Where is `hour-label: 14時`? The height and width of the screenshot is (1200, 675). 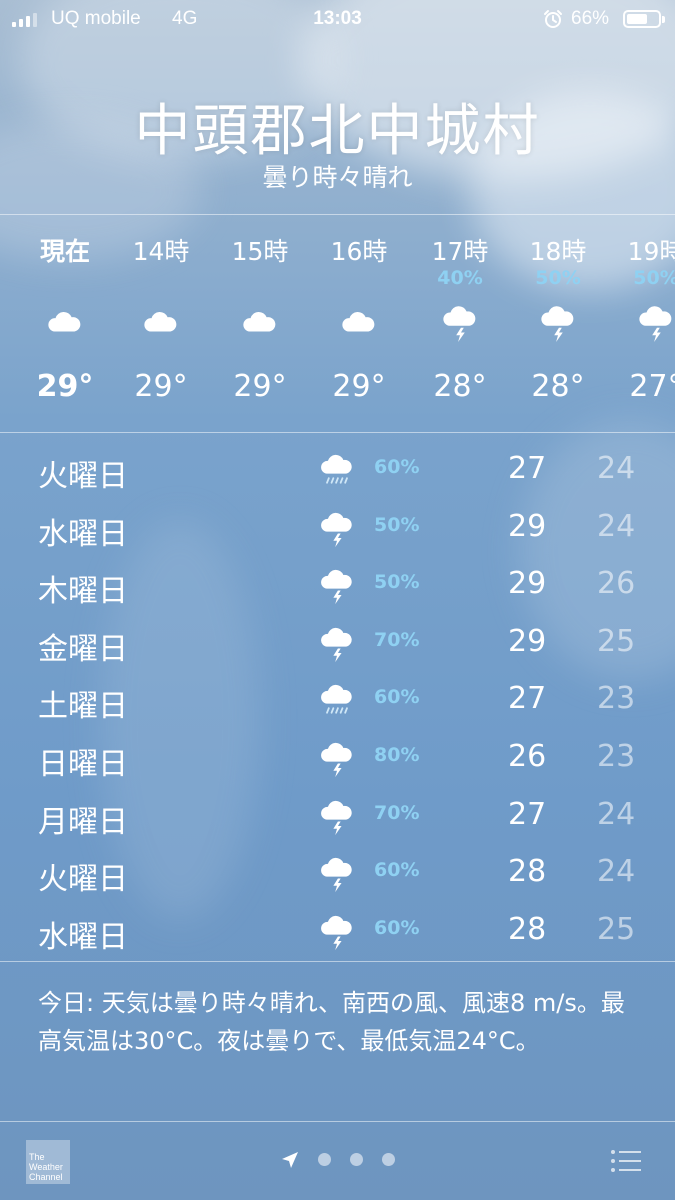
hour-label: 14時 is located at coordinates (161, 251).